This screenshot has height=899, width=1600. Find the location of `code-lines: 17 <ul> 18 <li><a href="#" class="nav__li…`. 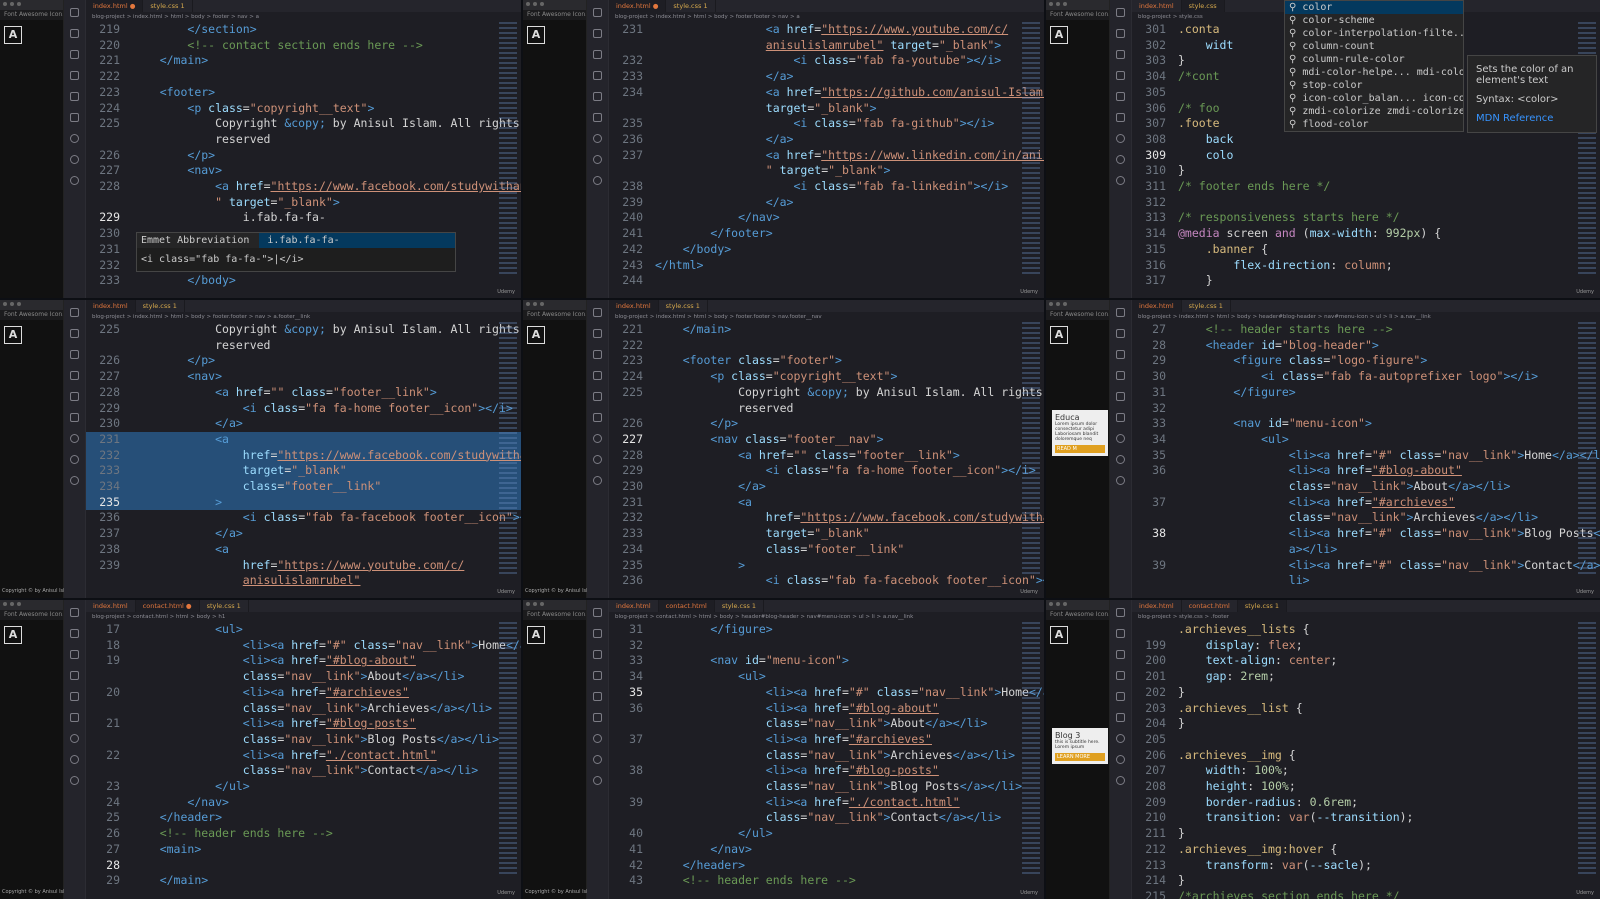

code-lines: 17 <ul> 18 <li><a href="#" class="nav__li… is located at coordinates (303, 755).